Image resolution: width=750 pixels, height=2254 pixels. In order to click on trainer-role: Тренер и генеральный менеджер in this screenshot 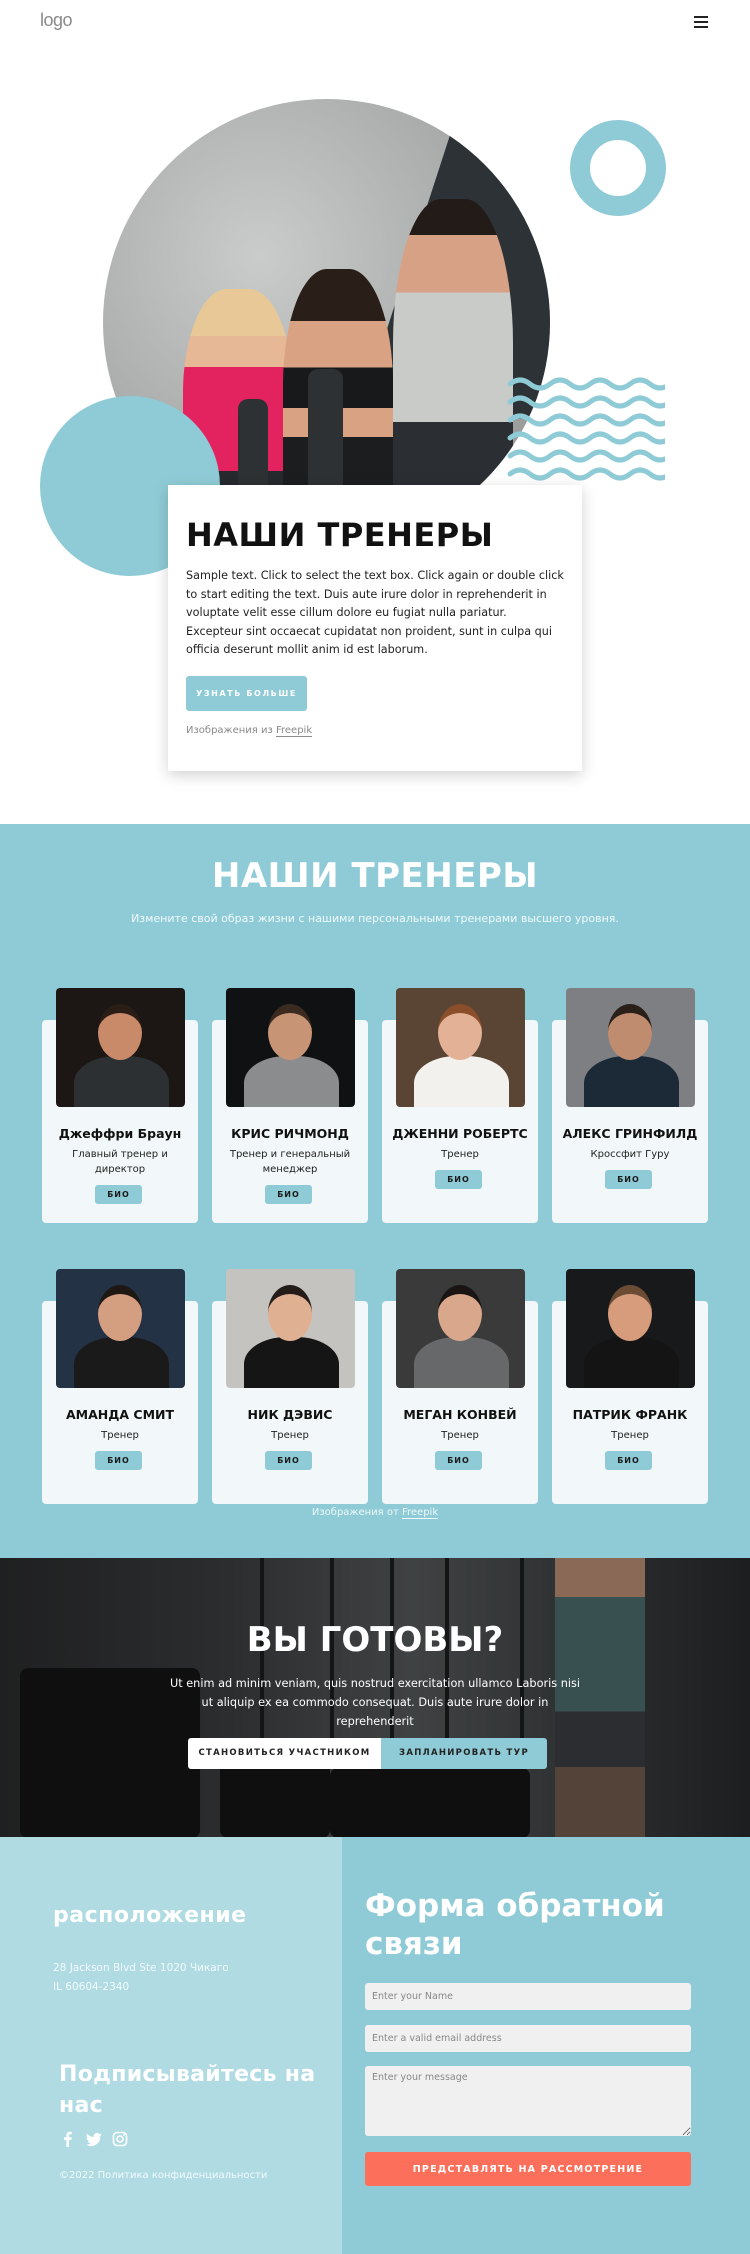, I will do `click(290, 1162)`.